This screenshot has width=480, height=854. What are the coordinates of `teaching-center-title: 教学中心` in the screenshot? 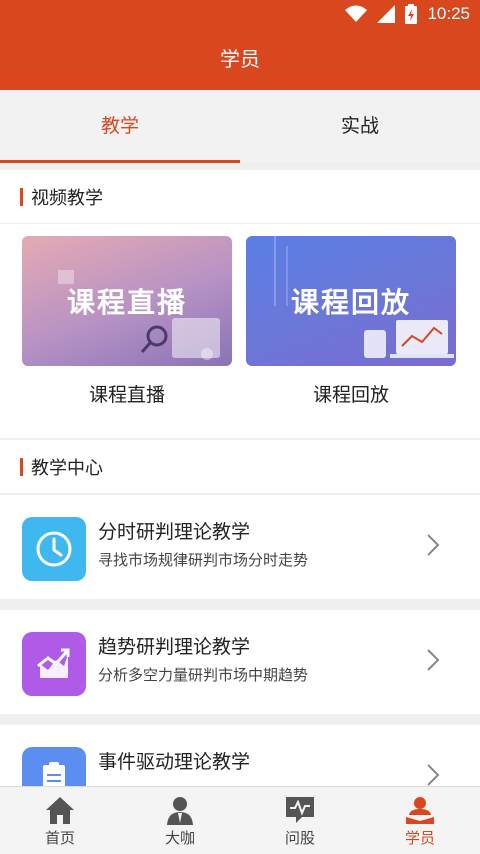 It's located at (67, 468).